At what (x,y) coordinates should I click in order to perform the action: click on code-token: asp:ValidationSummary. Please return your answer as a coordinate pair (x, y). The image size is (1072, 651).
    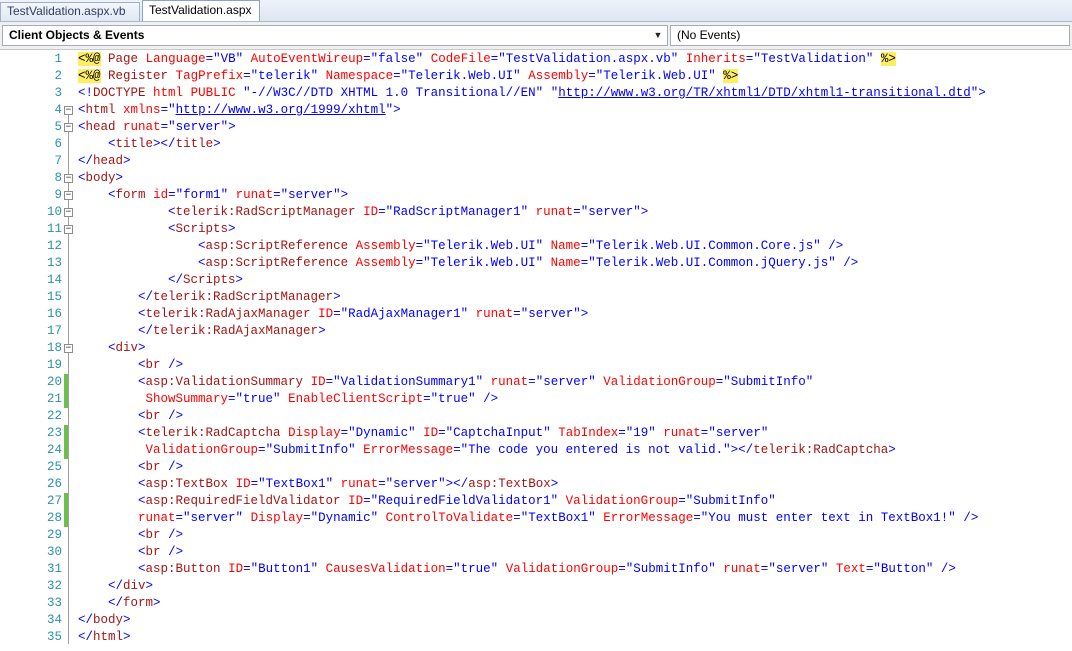
    Looking at the image, I should click on (224, 382).